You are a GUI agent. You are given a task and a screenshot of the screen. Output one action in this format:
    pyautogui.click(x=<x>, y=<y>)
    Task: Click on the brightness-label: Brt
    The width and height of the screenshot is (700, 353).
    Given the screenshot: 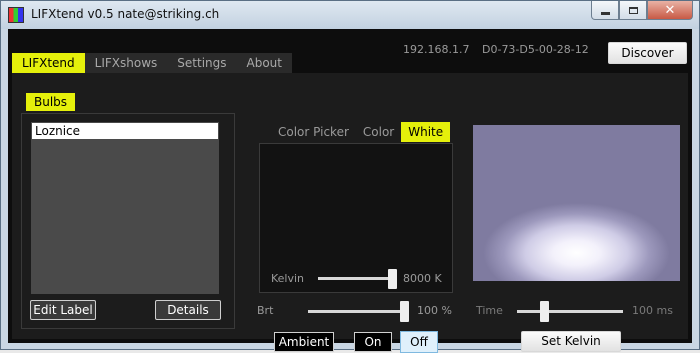 What is the action you would take?
    pyautogui.click(x=265, y=310)
    